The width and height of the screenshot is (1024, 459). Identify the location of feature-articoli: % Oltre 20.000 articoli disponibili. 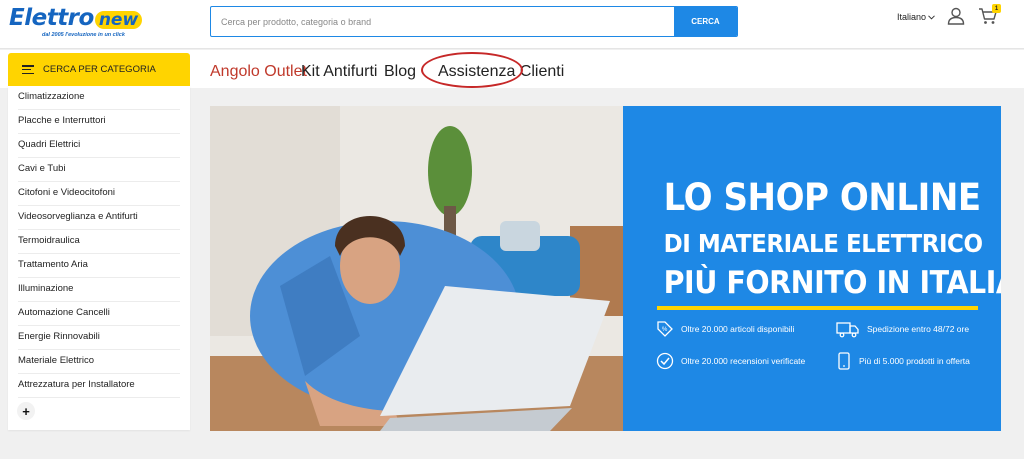
(725, 329).